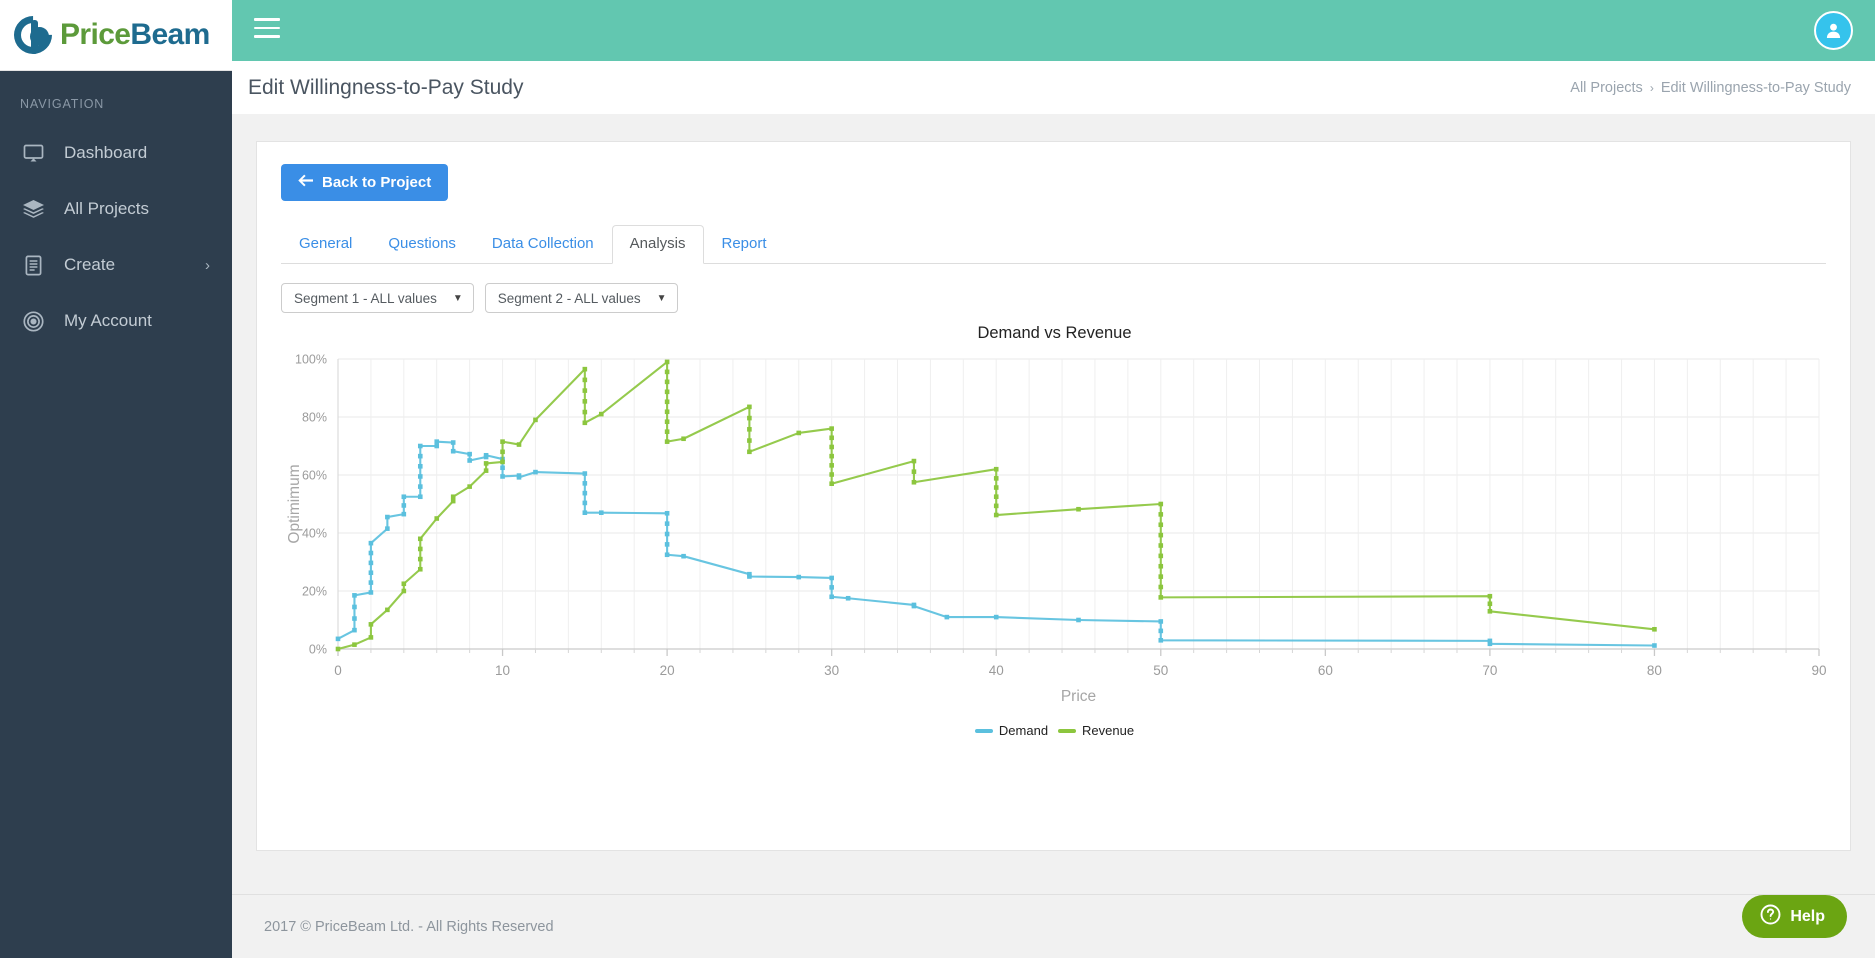 The image size is (1875, 958). I want to click on svg-text: Price, so click(1078, 696).